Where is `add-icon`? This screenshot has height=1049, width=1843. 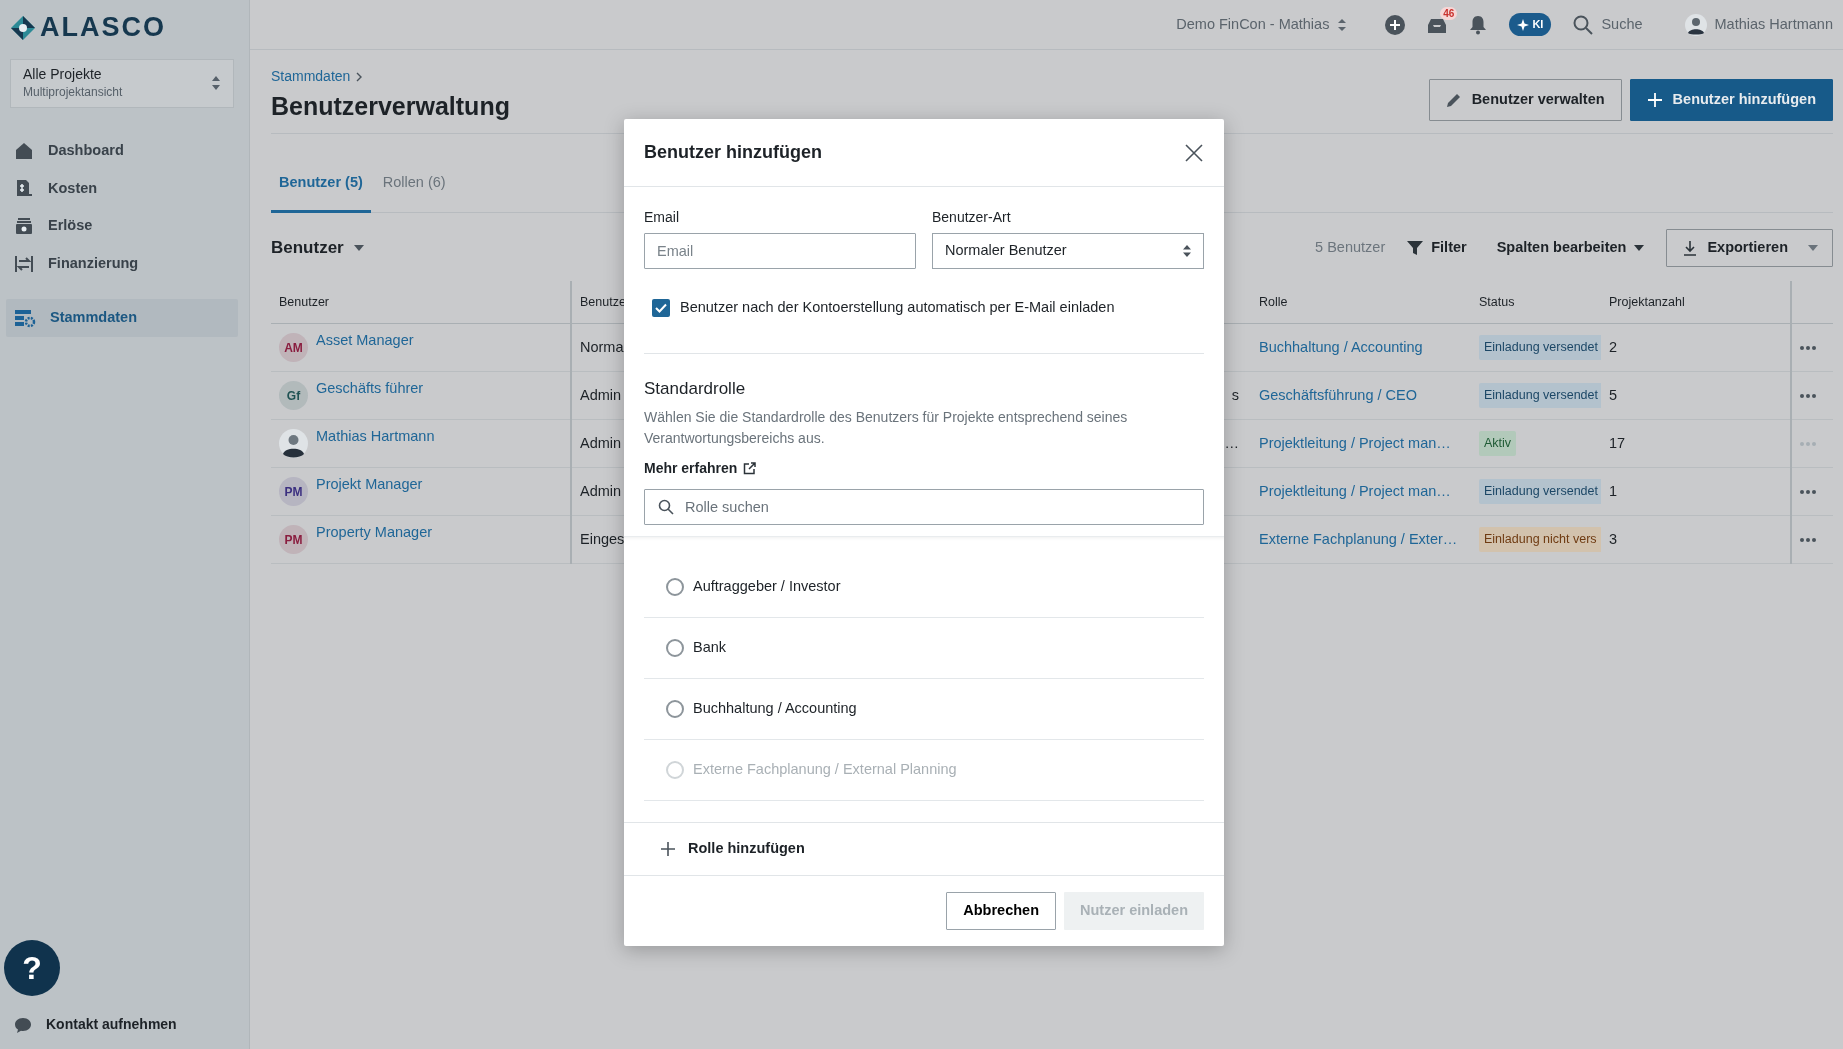 add-icon is located at coordinates (1395, 24).